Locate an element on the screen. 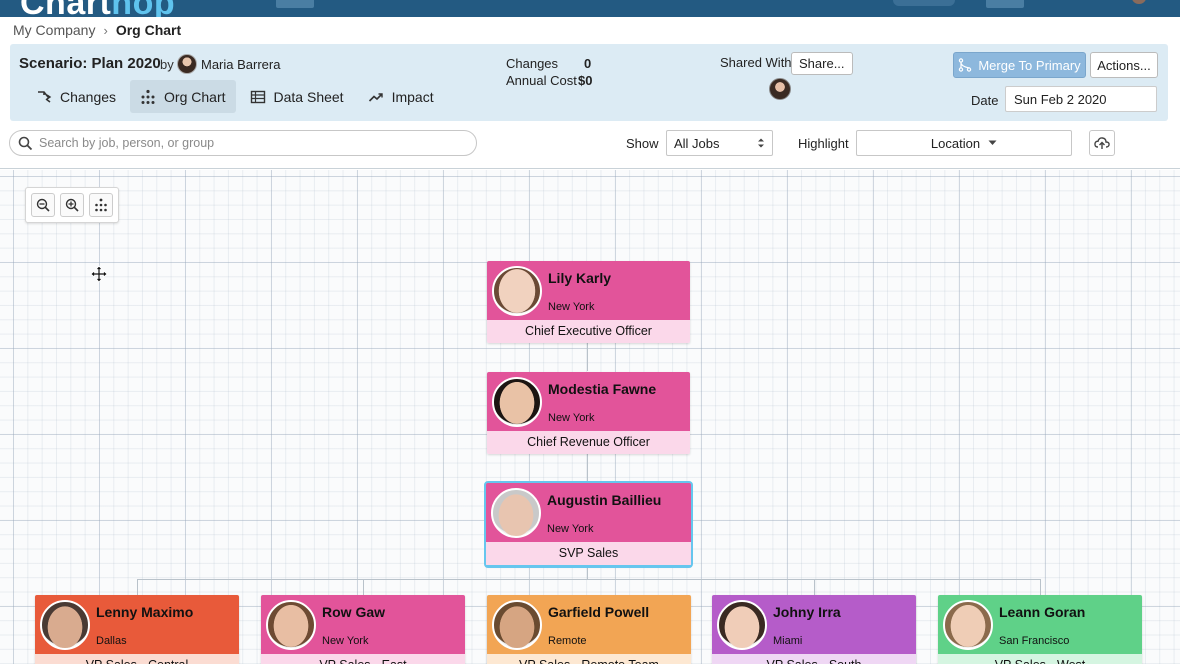 This screenshot has height=664, width=1180. breadcrumb-root: My Company is located at coordinates (54, 30).